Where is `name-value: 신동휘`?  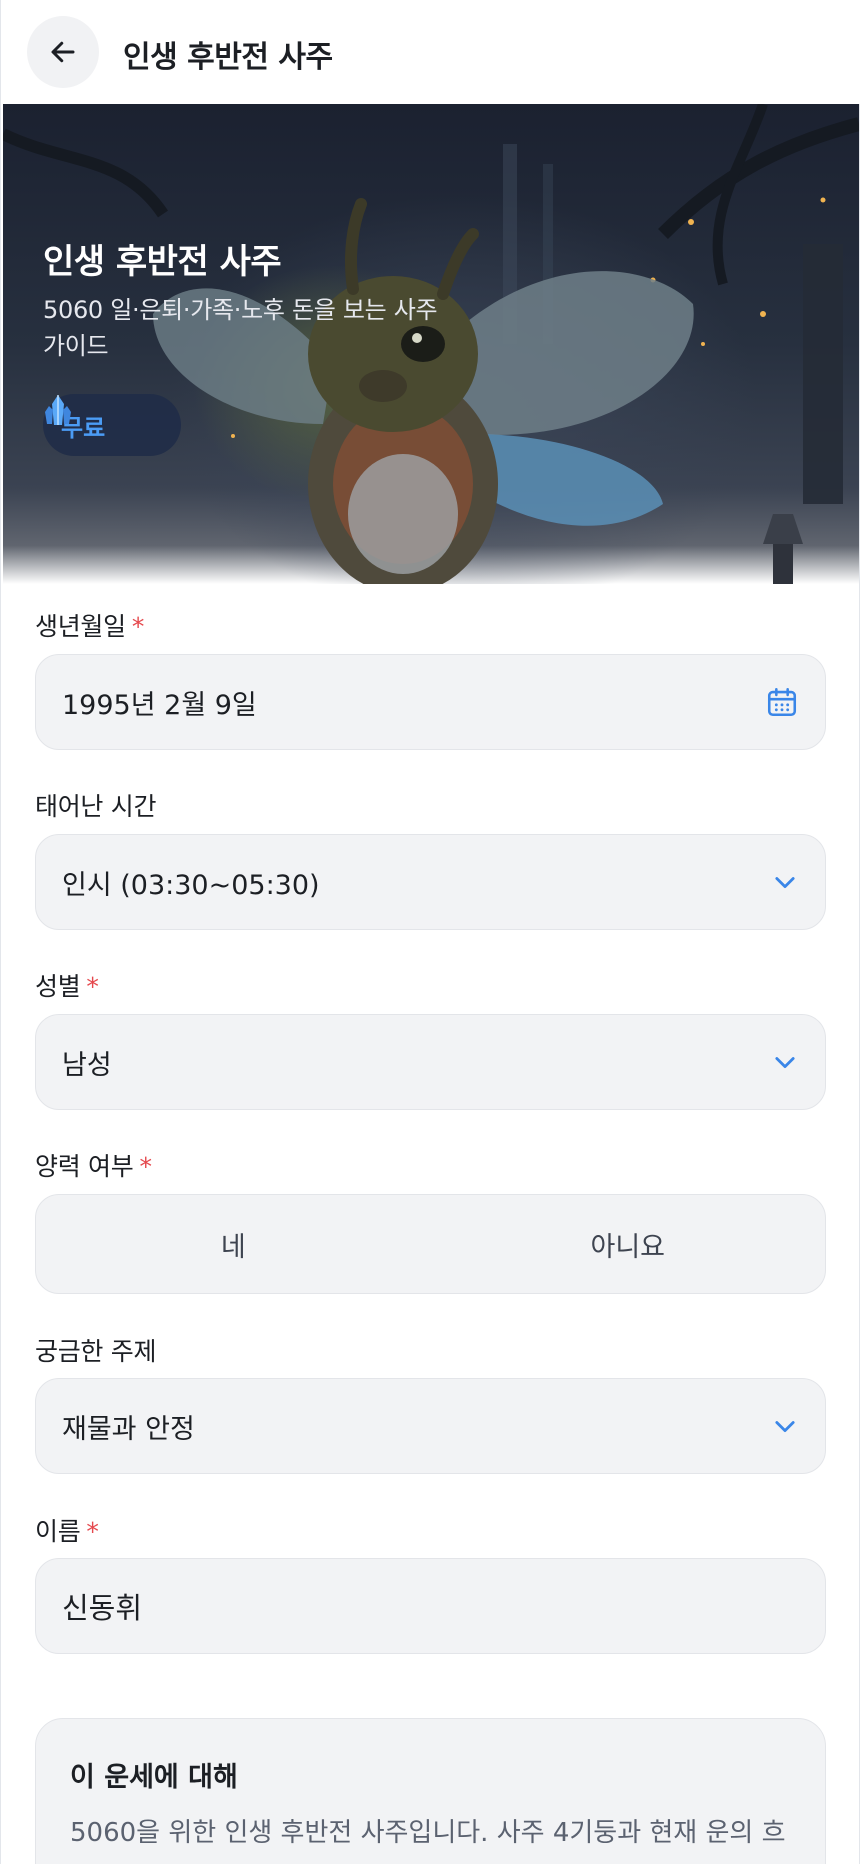 name-value: 신동휘 is located at coordinates (102, 1608).